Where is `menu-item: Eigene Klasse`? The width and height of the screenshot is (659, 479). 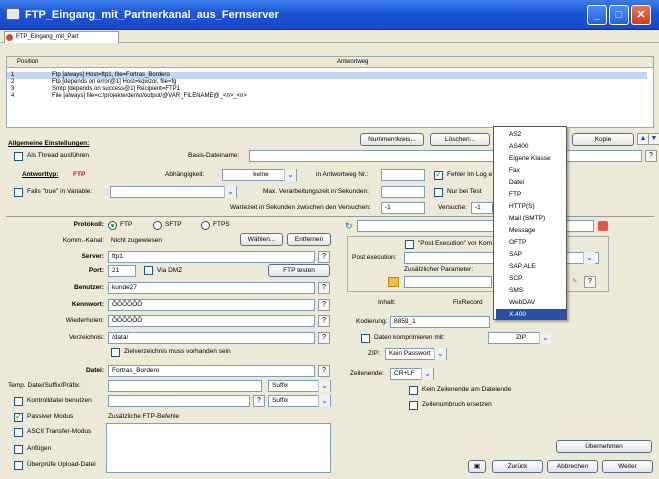 menu-item: Eigene Klasse is located at coordinates (531, 158).